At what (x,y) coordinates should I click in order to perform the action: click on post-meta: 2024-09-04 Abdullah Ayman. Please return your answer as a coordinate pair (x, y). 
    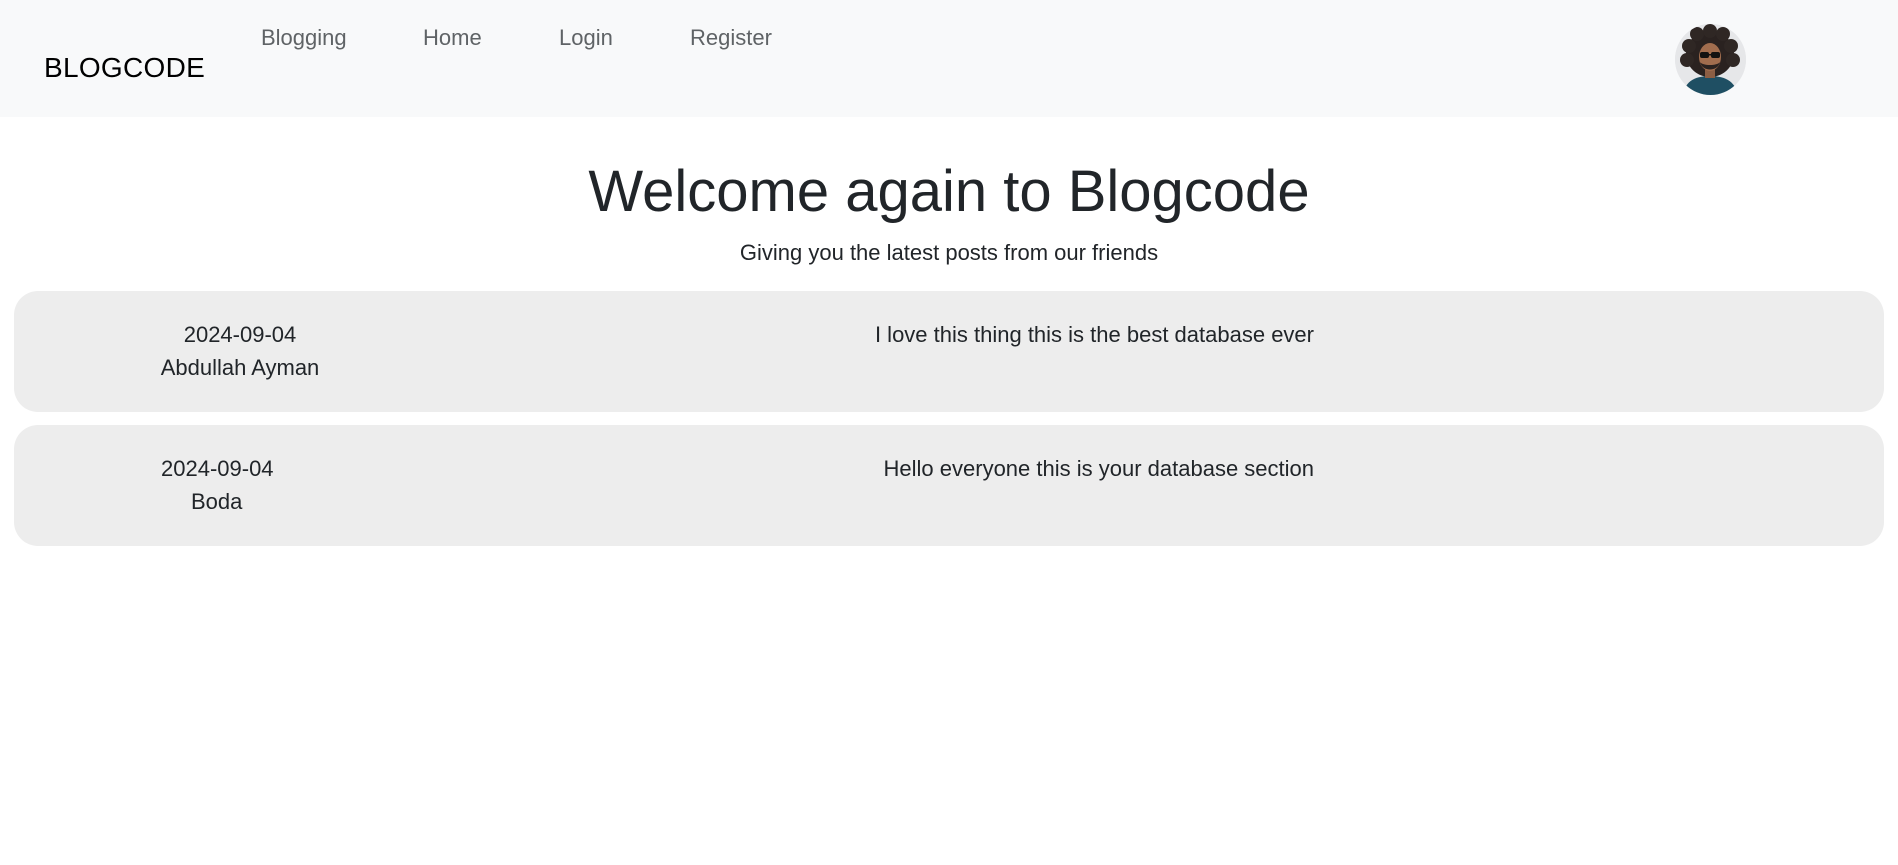
    Looking at the image, I should click on (240, 351).